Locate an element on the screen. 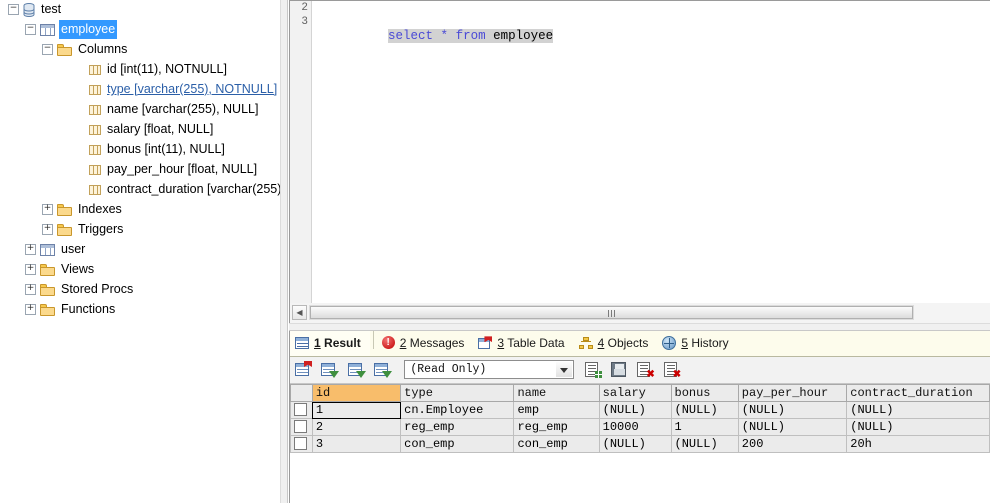 Image resolution: width=990 pixels, height=503 pixels. export-grid-2-button is located at coordinates (356, 369).